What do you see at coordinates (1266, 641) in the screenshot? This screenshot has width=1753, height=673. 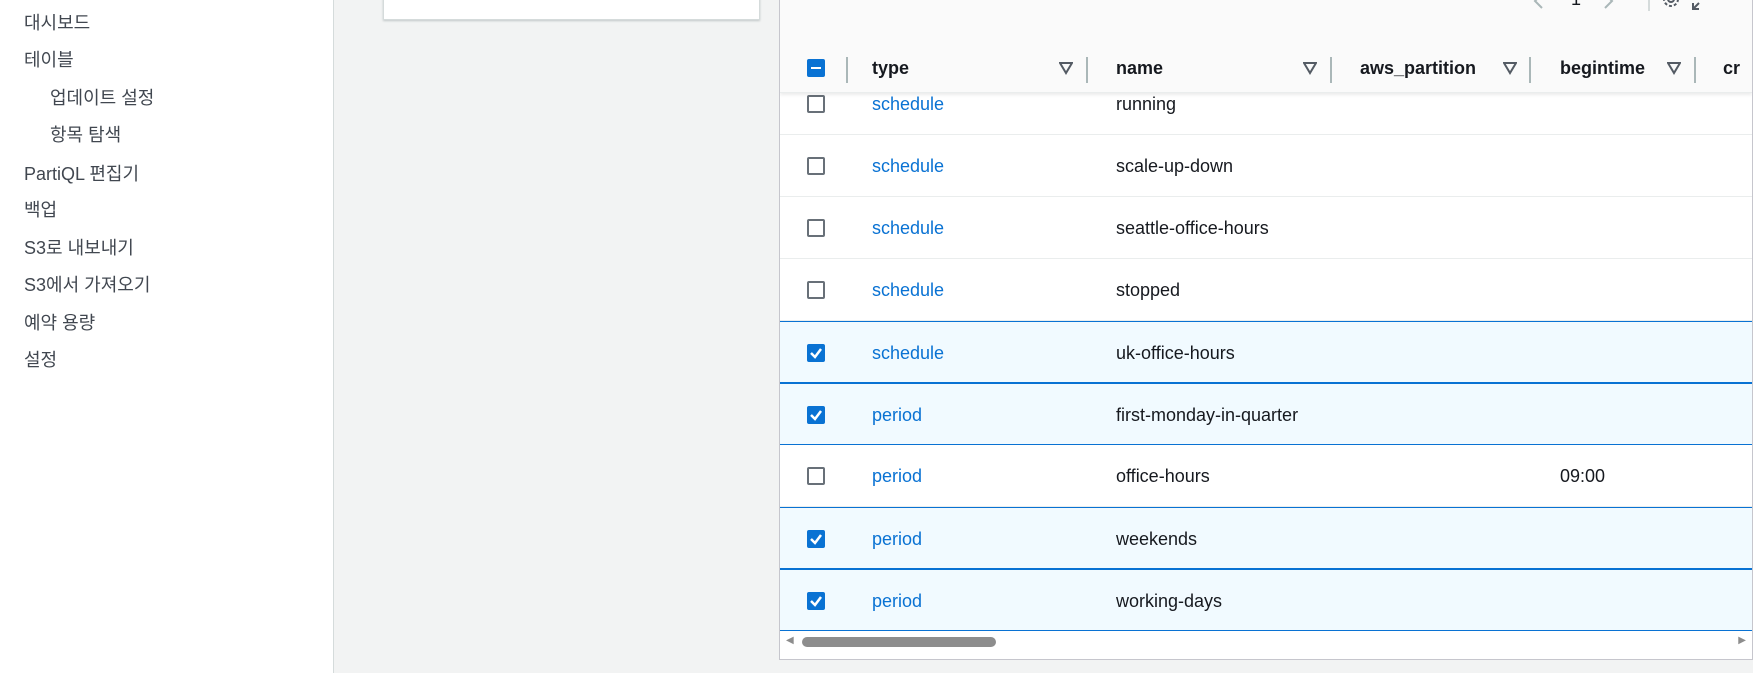 I see `horizontal-scrollbar: ◀ ▶` at bounding box center [1266, 641].